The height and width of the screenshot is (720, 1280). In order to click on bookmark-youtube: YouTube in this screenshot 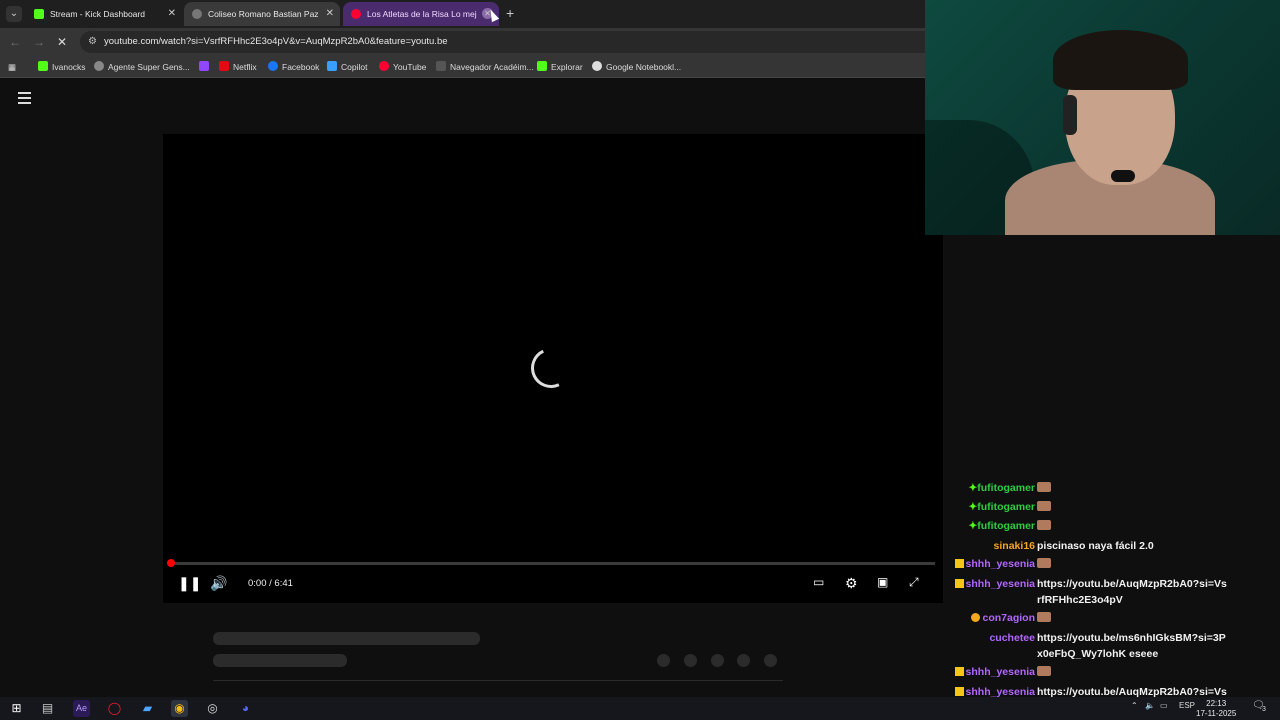, I will do `click(402, 67)`.